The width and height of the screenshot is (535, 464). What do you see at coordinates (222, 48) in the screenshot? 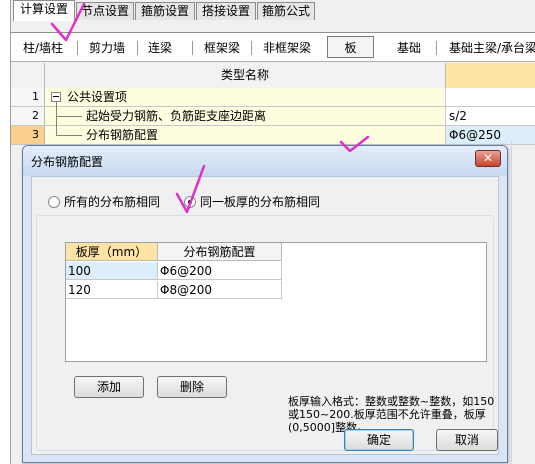
I see `subtab-frame-beam: 框架梁` at bounding box center [222, 48].